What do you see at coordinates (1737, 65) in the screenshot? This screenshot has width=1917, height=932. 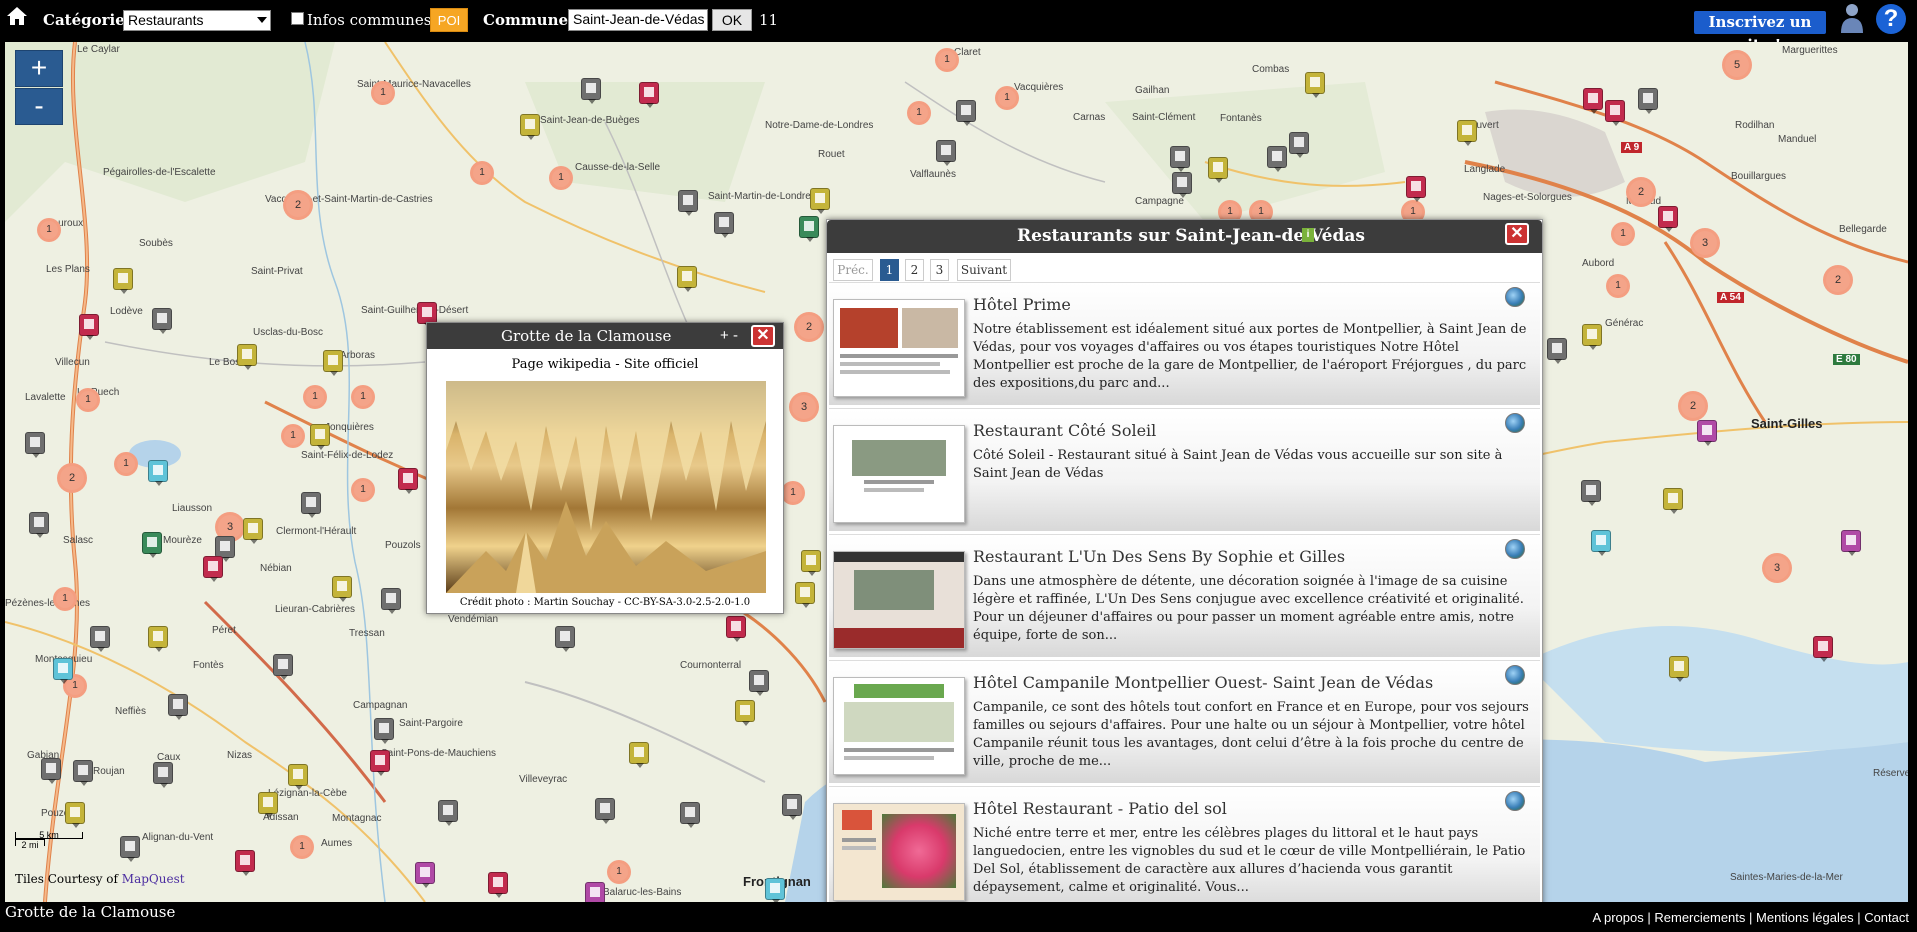 I see `cluster-marker: 5` at bounding box center [1737, 65].